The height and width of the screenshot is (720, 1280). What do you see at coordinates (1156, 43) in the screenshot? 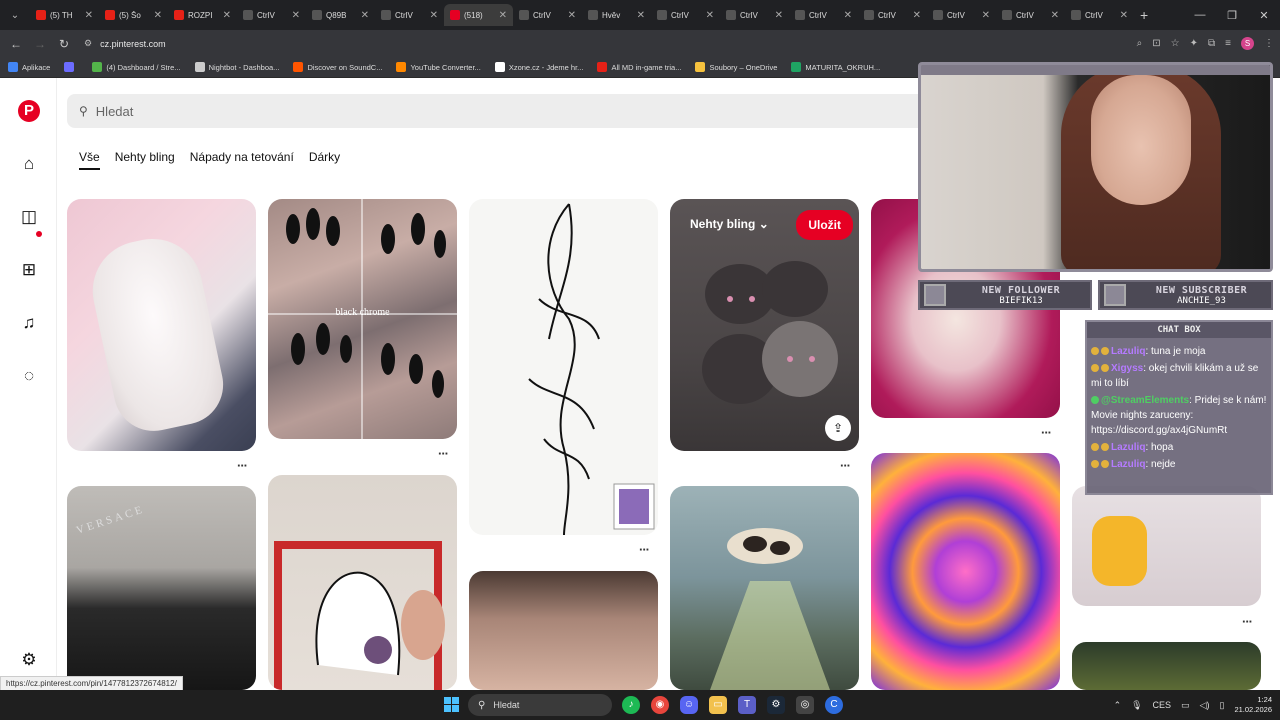
I see `install-app-icon: ⊡` at bounding box center [1156, 43].